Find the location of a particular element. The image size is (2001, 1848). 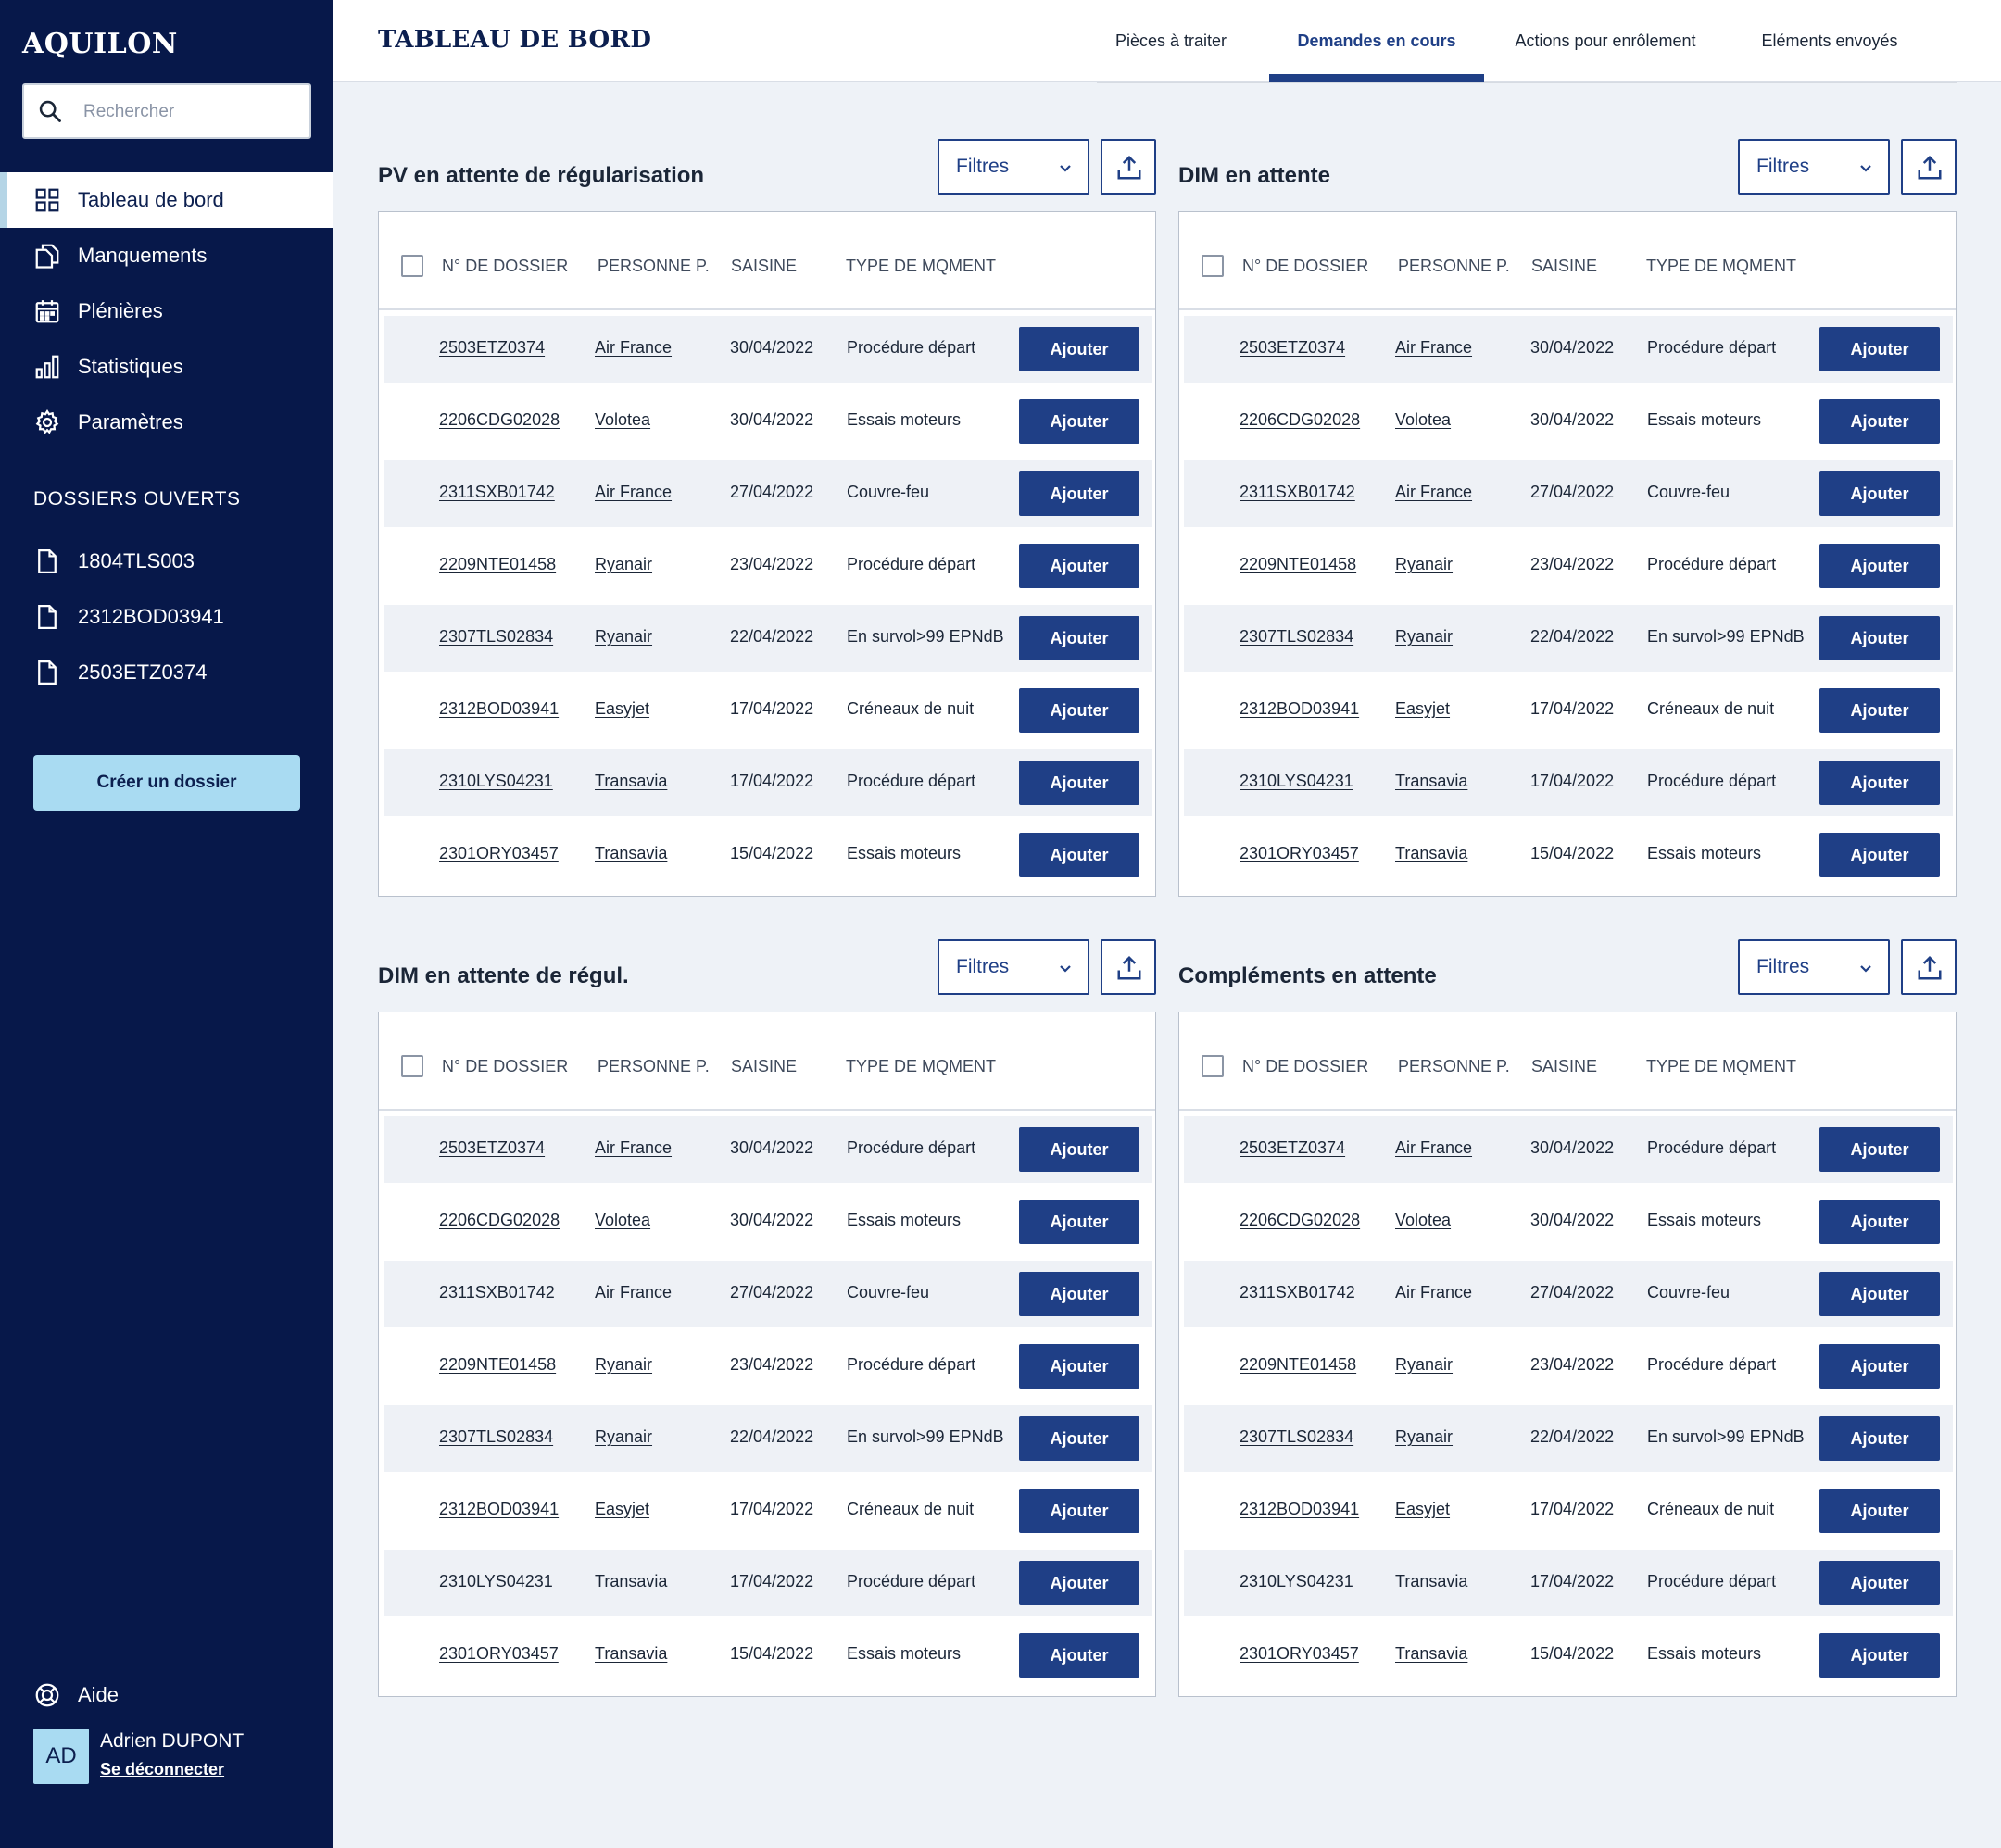

create-dossier-button: Créer un dossier is located at coordinates (166, 783).